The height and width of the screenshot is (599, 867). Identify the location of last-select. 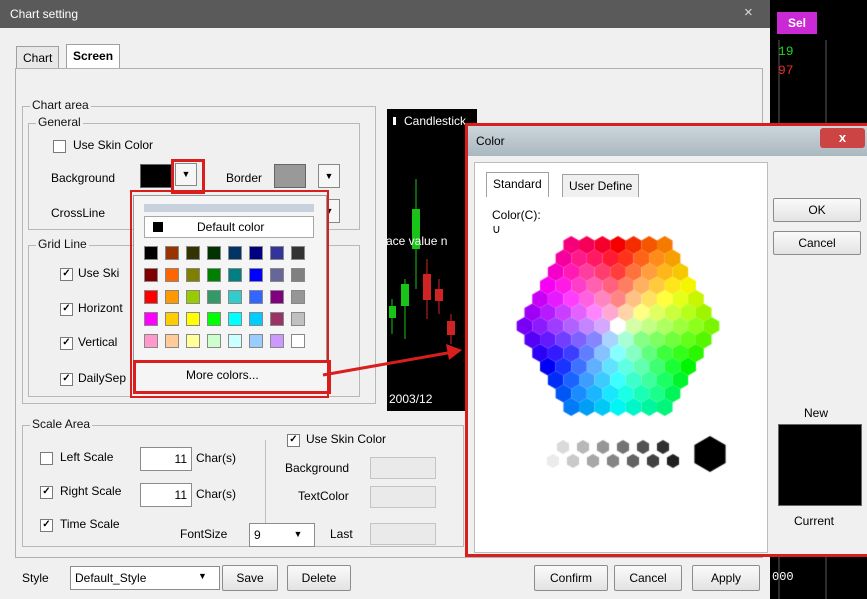
(403, 534).